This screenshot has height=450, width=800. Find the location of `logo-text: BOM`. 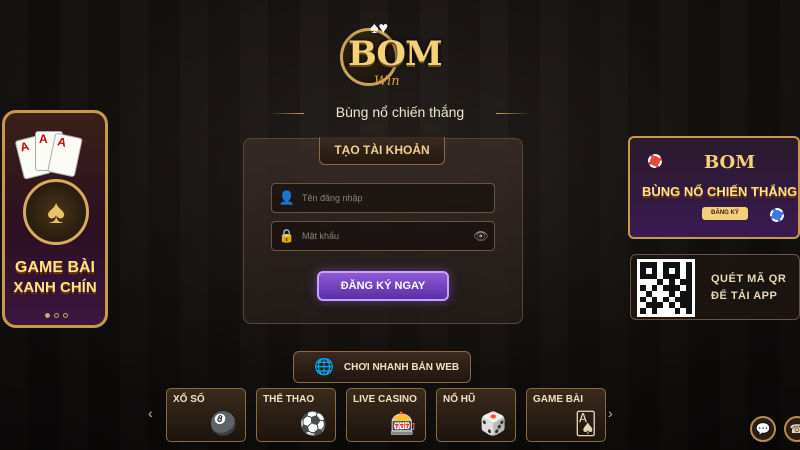

logo-text: BOM is located at coordinates (395, 54).